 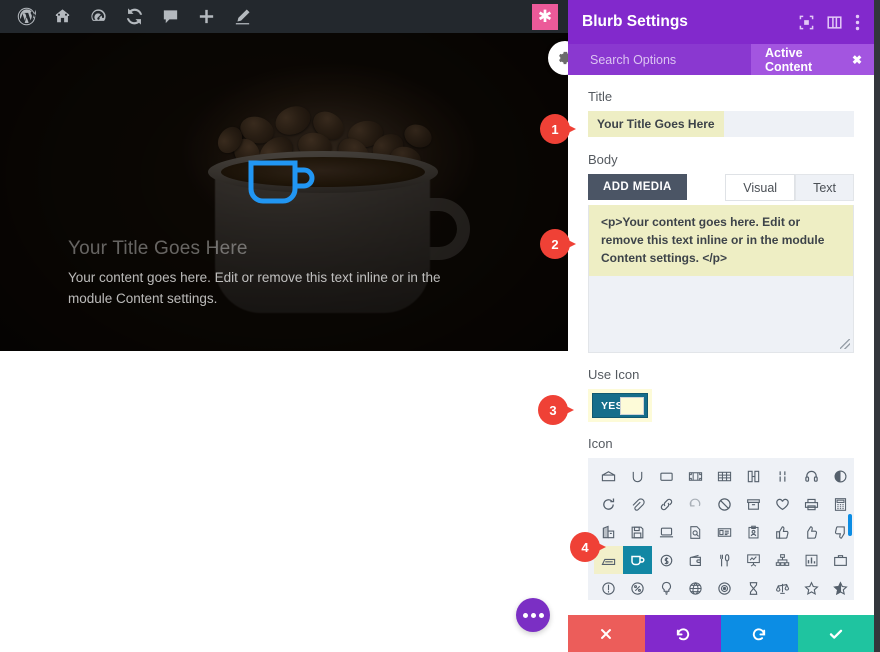 I want to click on comment-bubble-icon, so click(x=170, y=16).